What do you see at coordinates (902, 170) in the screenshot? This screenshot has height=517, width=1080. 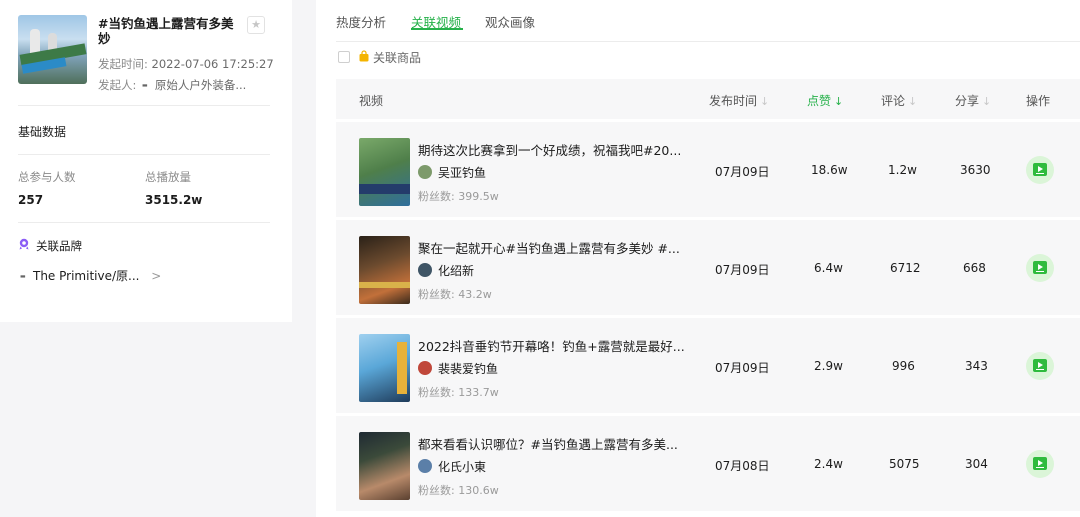 I see `comments-count: 1.2w` at bounding box center [902, 170].